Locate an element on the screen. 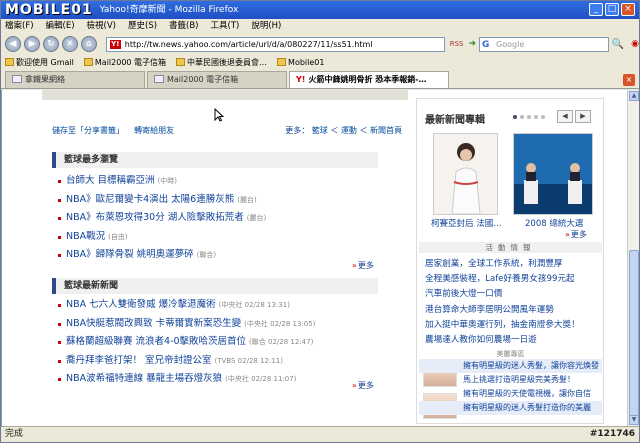  list-item: NBA波希福特連線 暴龍主場吞燈灰狼 (中央社 02/28 11:07) is located at coordinates (217, 379).